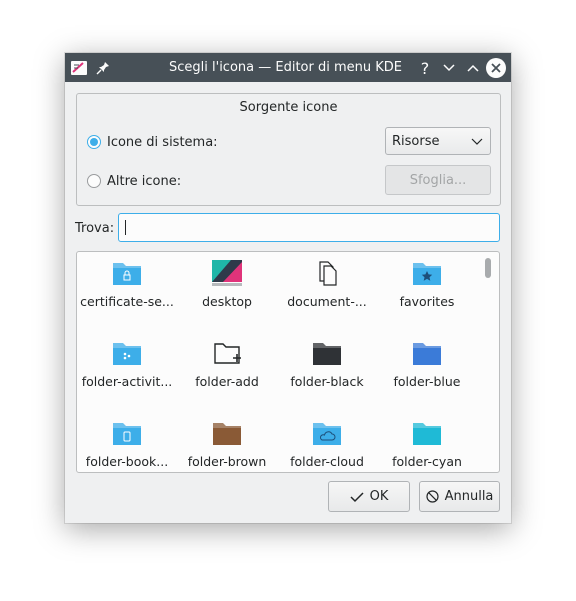  Describe the element at coordinates (427, 353) in the screenshot. I see `folder-blue-icon` at that location.